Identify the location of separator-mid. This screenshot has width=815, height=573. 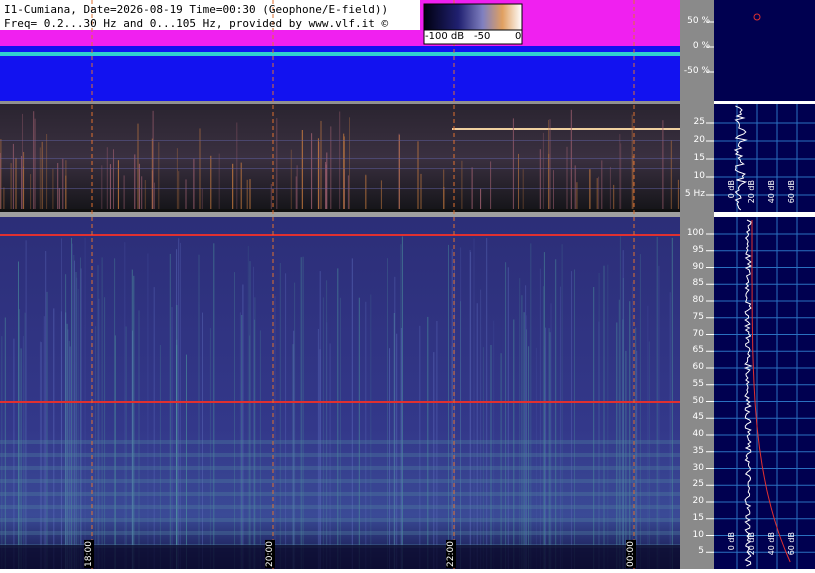
(340, 214).